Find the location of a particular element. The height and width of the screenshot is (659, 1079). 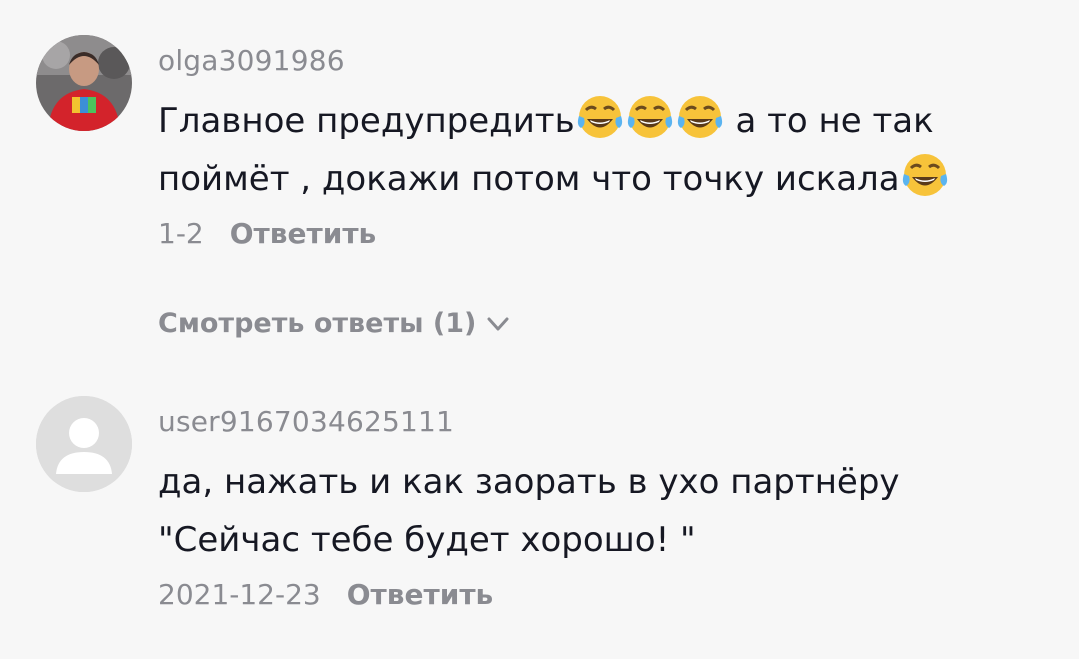

comment-username: olga3091986 is located at coordinates (603, 61).